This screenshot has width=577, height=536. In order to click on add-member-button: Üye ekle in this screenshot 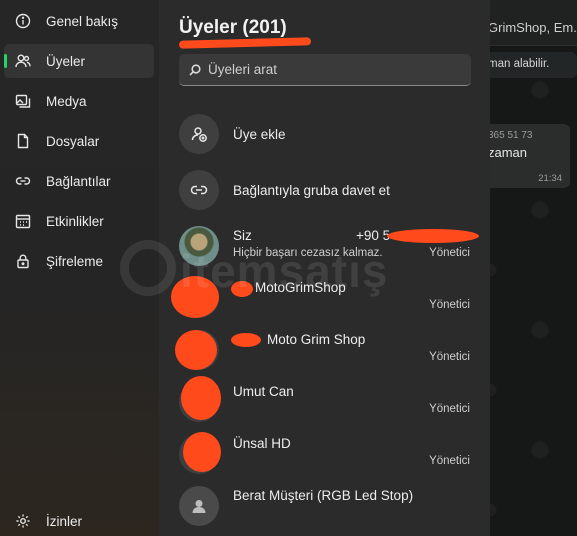, I will do `click(324, 134)`.